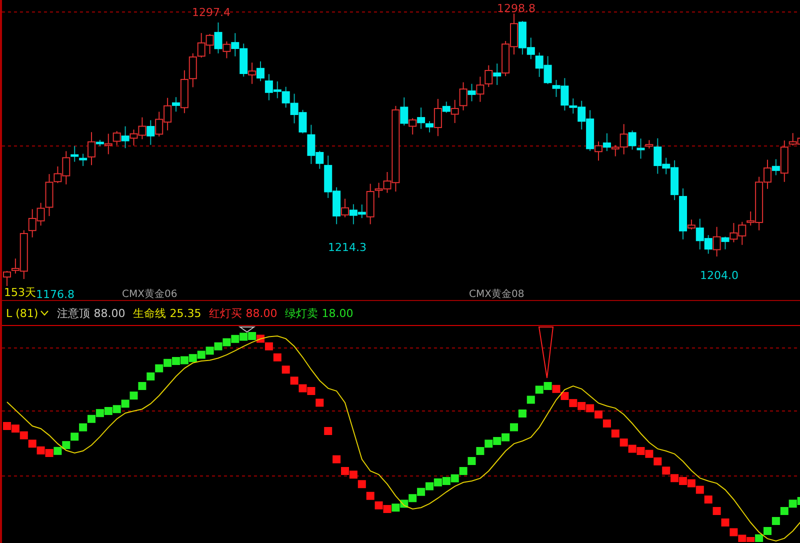 This screenshot has width=800, height=543. I want to click on indicator-parameter: 绿灯卖 18.00, so click(319, 313).